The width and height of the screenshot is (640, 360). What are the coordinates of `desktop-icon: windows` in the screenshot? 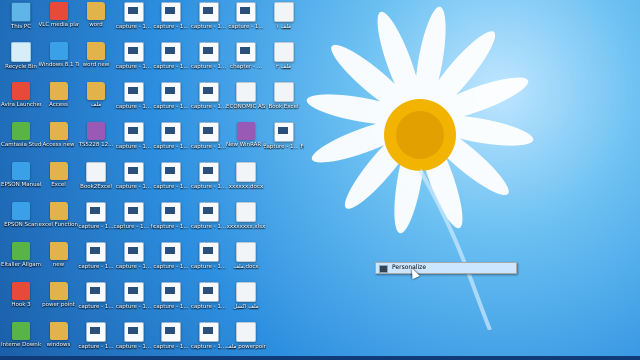 It's located at (59, 335).